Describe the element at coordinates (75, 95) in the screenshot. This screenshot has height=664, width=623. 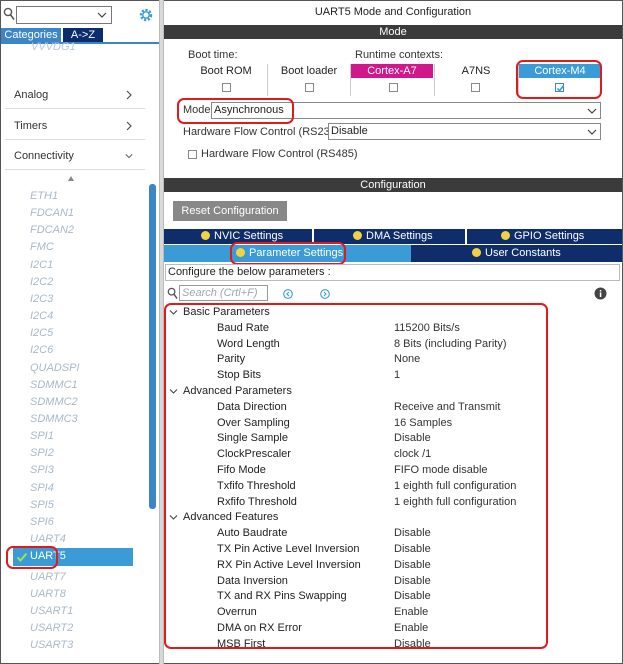
I see `category-analog: Analog` at that location.